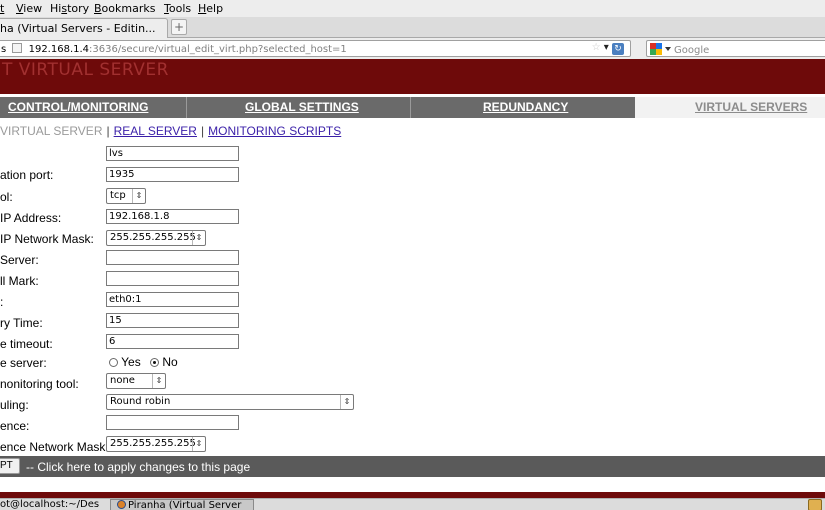 The image size is (825, 510). Describe the element at coordinates (17, 48) in the screenshot. I see `site-icon` at that location.